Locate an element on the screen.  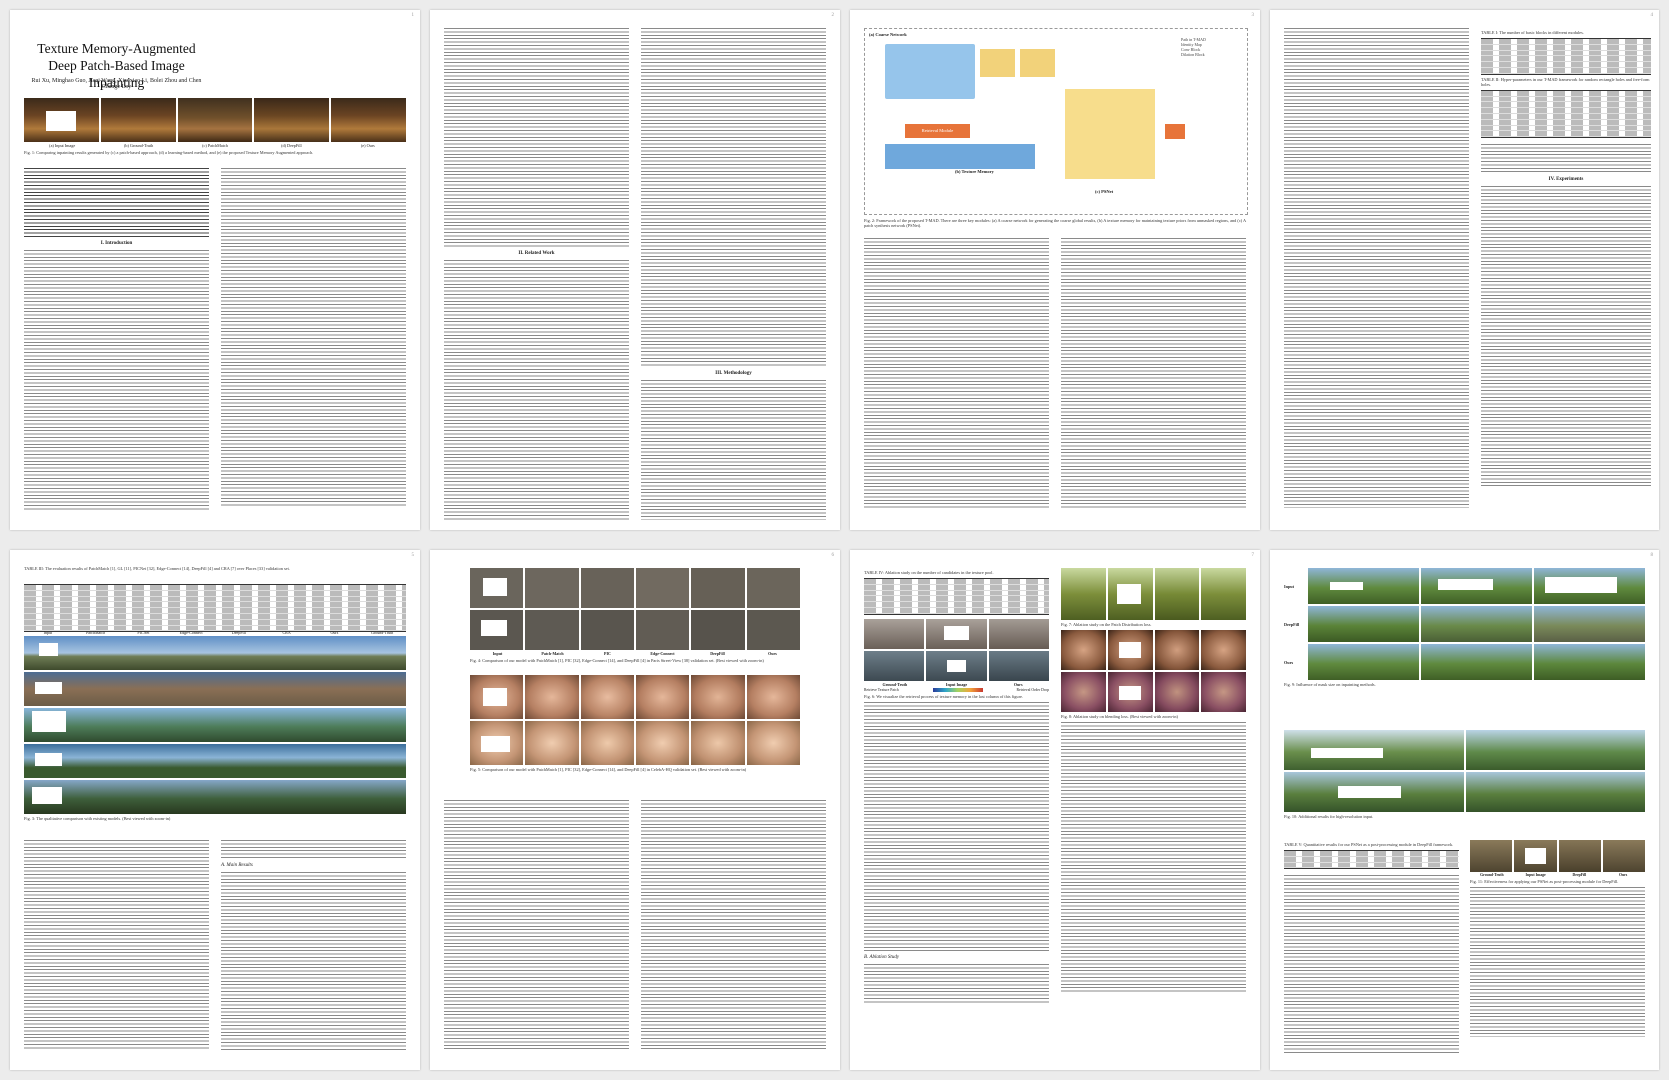
heading-related-work: II. Related Work is located at coordinates (536, 253).